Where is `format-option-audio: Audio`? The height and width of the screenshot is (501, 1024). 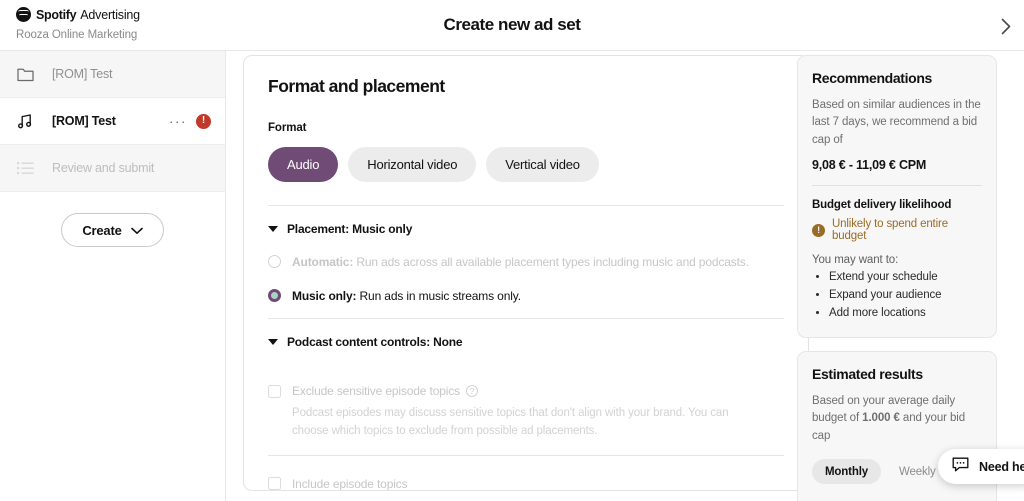 format-option-audio: Audio is located at coordinates (303, 164).